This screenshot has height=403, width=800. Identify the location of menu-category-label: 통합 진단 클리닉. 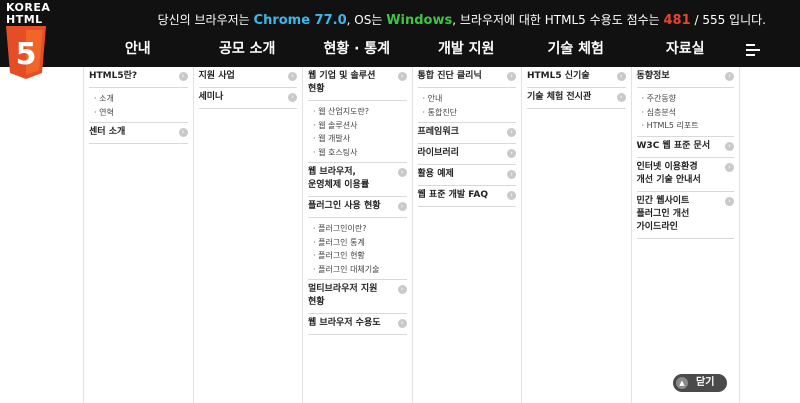
(449, 76).